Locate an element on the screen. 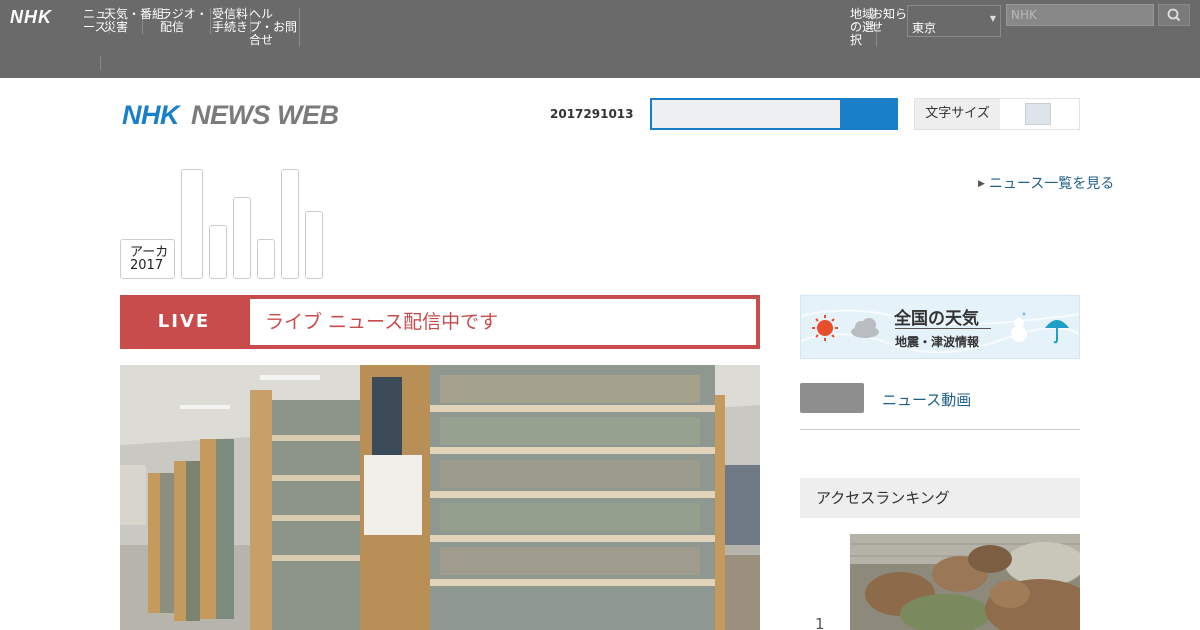 The image size is (1200, 630). region-select: 東京 ▼ is located at coordinates (954, 21).